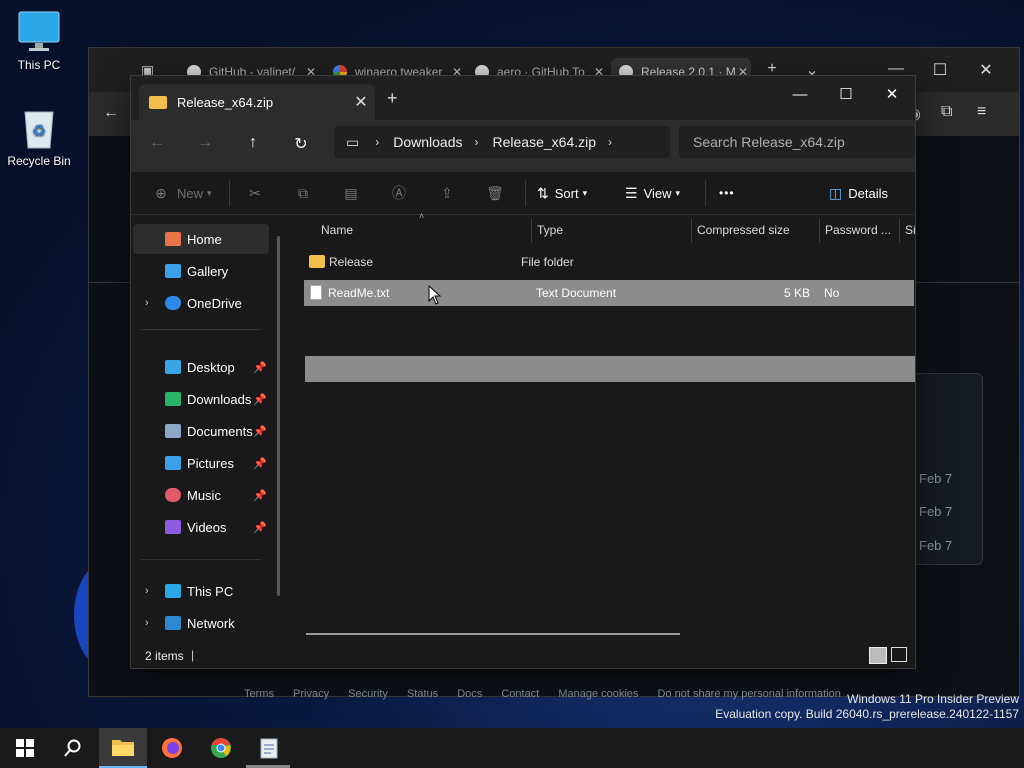 Image resolution: width=1024 pixels, height=768 pixels. What do you see at coordinates (255, 193) in the screenshot?
I see `cut-button: ✂` at bounding box center [255, 193].